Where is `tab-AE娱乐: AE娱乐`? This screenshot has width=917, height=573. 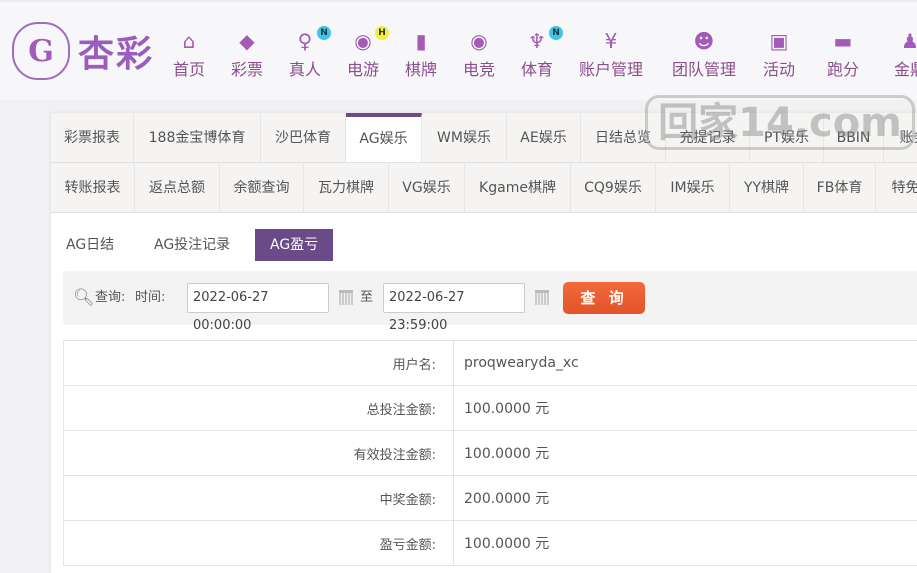
tab-AE娱乐: AE娱乐 is located at coordinates (544, 137).